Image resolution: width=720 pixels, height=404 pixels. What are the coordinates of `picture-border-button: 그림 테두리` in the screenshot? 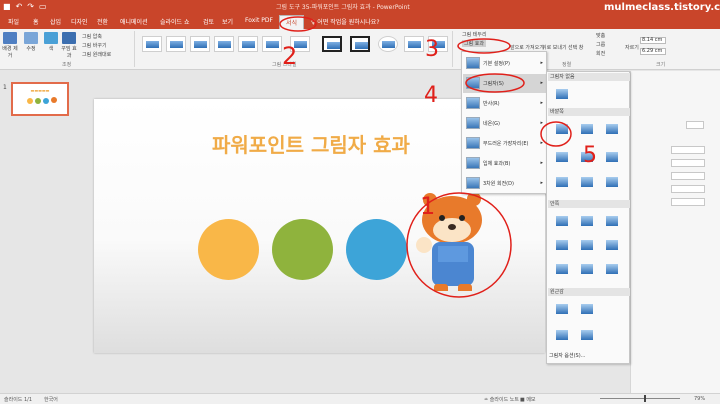 It's located at (474, 34).